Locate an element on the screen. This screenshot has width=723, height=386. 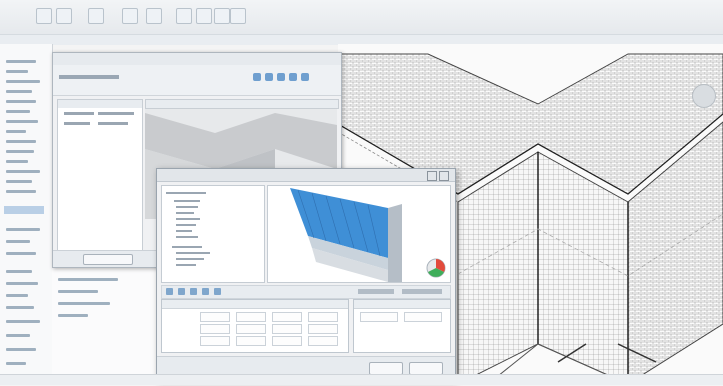
back-dialog-button is located at coordinates (108, 259).